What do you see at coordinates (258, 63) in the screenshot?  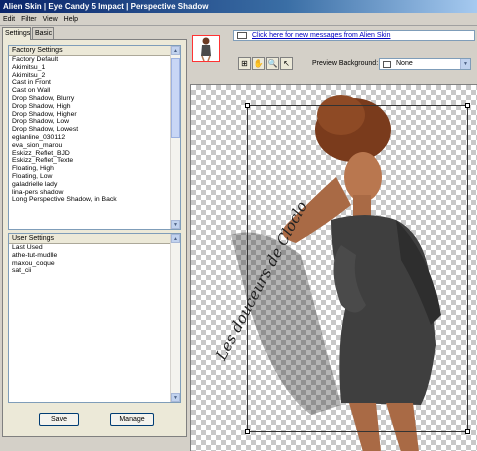 I see `hand-tool-icon: ✋` at bounding box center [258, 63].